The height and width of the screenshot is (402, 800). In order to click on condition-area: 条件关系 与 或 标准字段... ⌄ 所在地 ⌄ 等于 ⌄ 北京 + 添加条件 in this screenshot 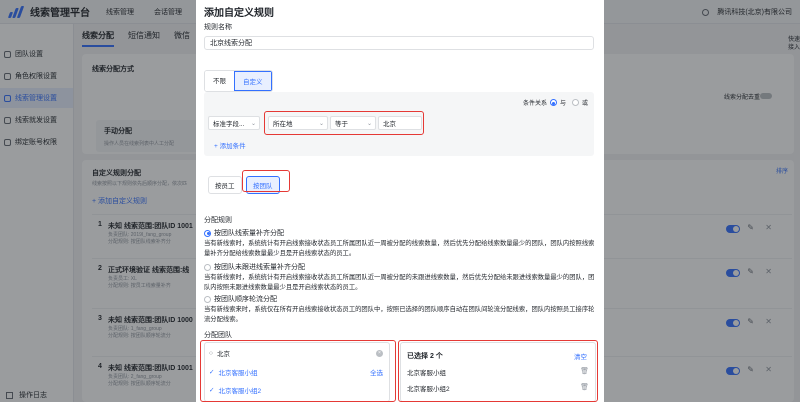, I will do `click(399, 124)`.